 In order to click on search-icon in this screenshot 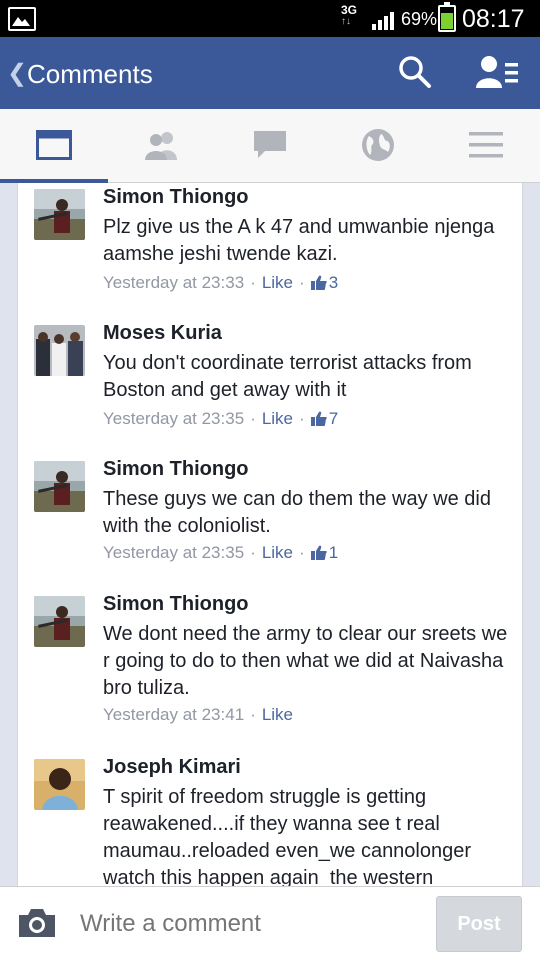, I will do `click(415, 72)`.